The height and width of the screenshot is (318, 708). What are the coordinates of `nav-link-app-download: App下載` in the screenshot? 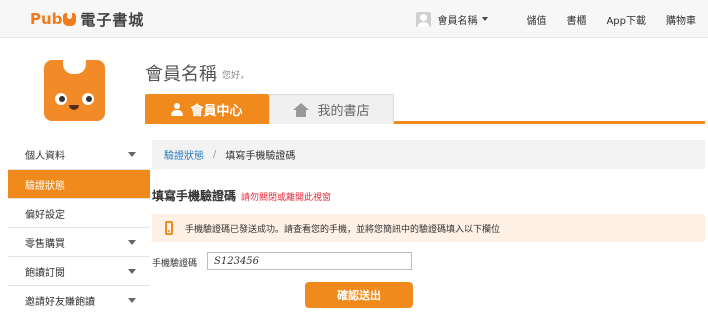 It's located at (626, 19).